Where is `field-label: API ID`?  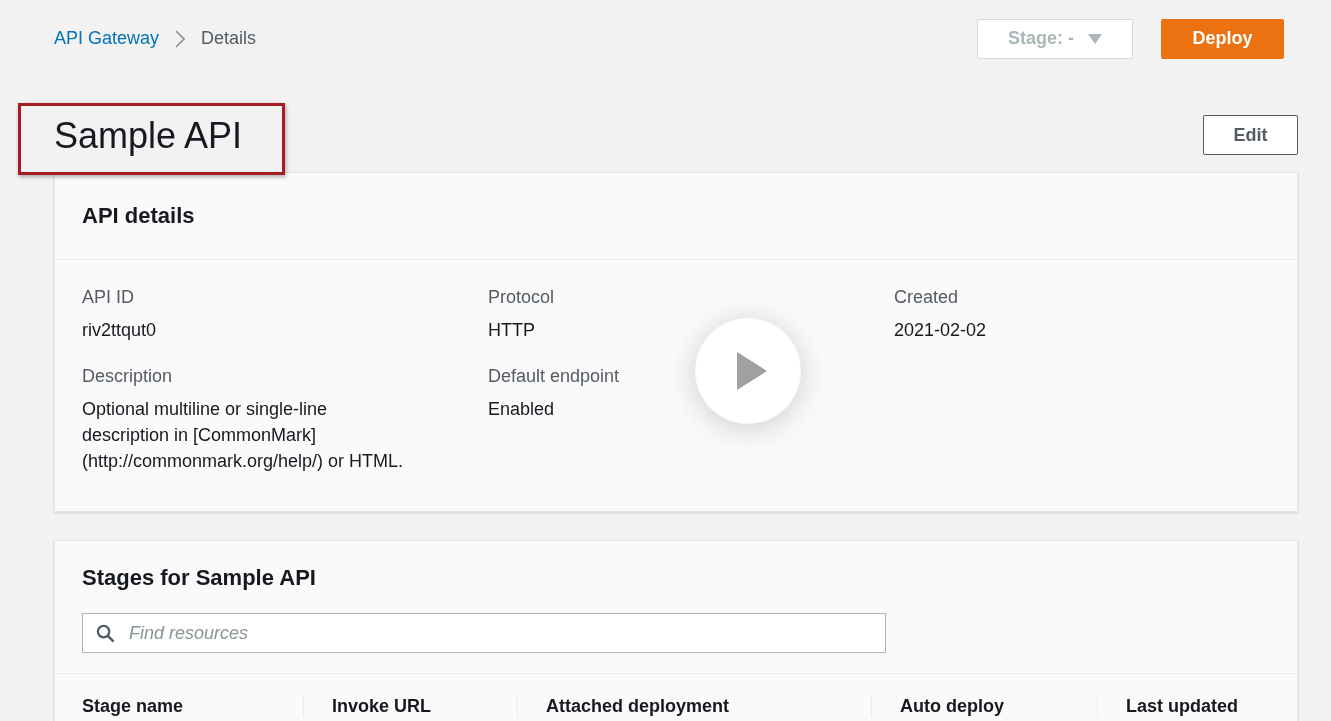 field-label: API ID is located at coordinates (108, 297).